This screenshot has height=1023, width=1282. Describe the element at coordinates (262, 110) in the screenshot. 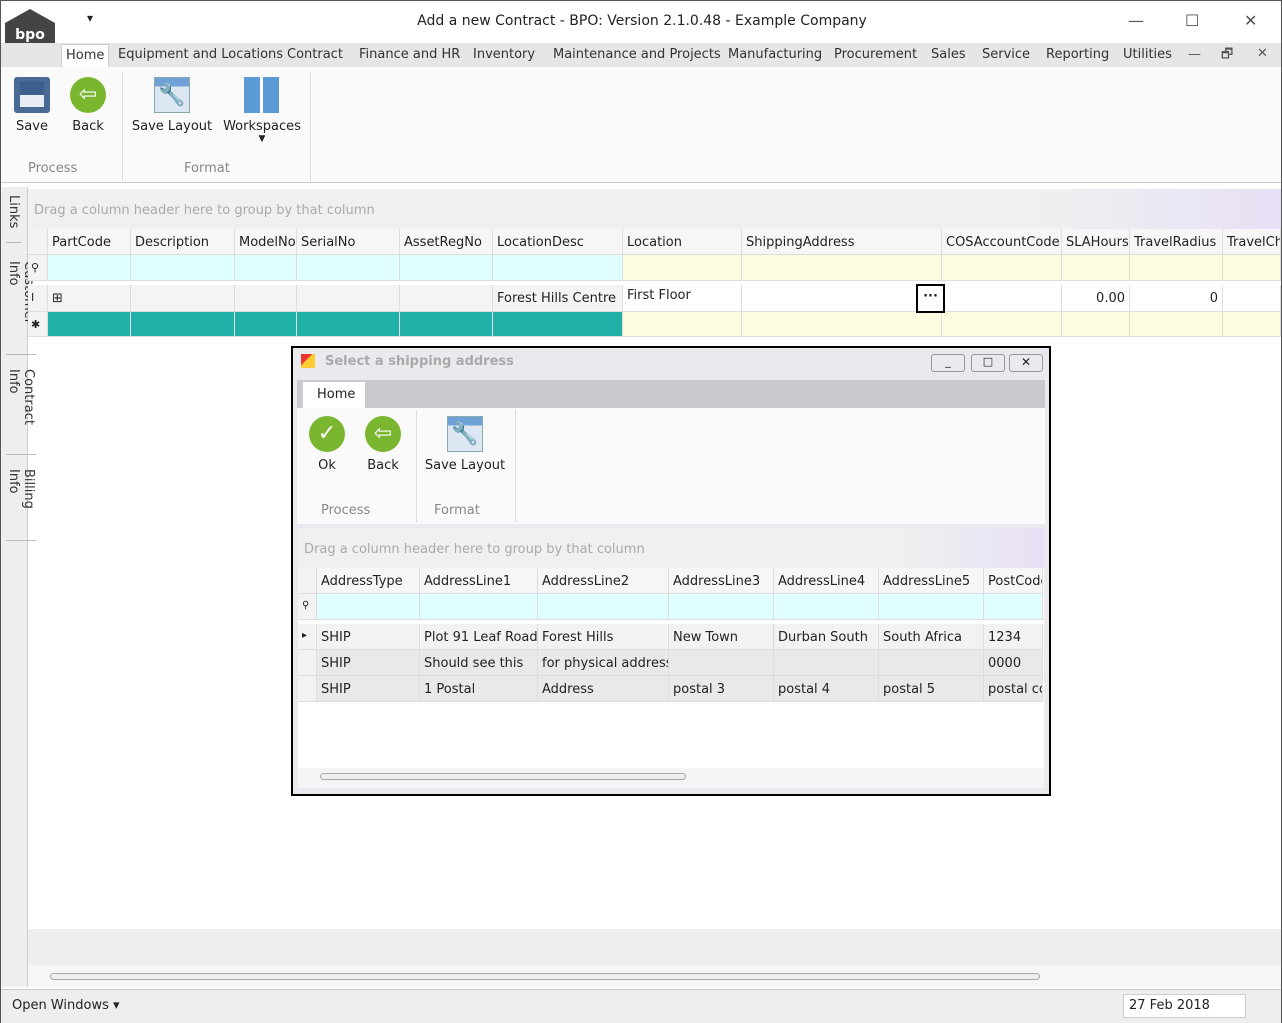

I see `workspaces-button: Workspaces ▼` at that location.